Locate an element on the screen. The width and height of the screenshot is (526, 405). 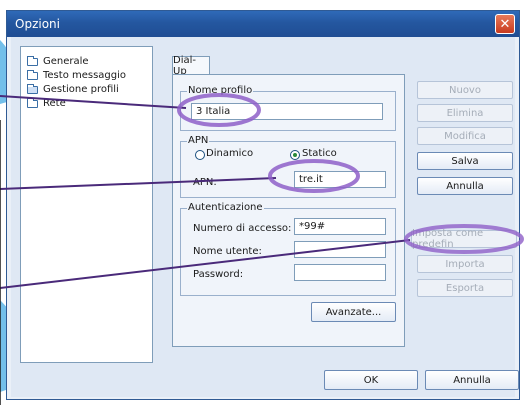
close-icon: ✕ is located at coordinates (505, 24).